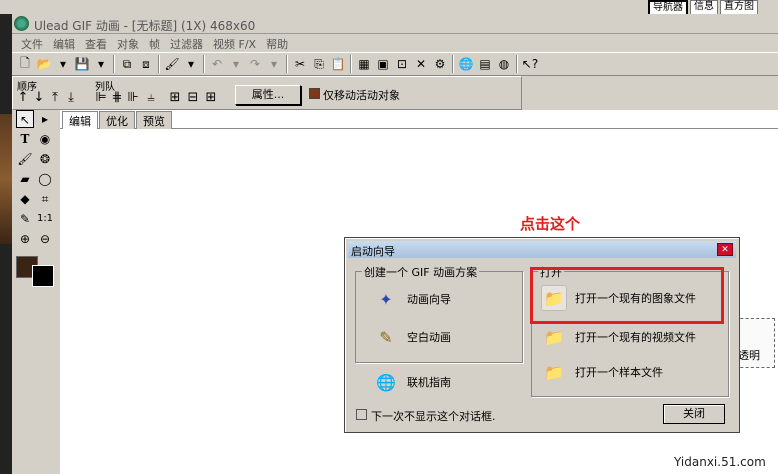 Image resolution: width=778 pixels, height=474 pixels. I want to click on tool-icon: ⚙, so click(440, 64).